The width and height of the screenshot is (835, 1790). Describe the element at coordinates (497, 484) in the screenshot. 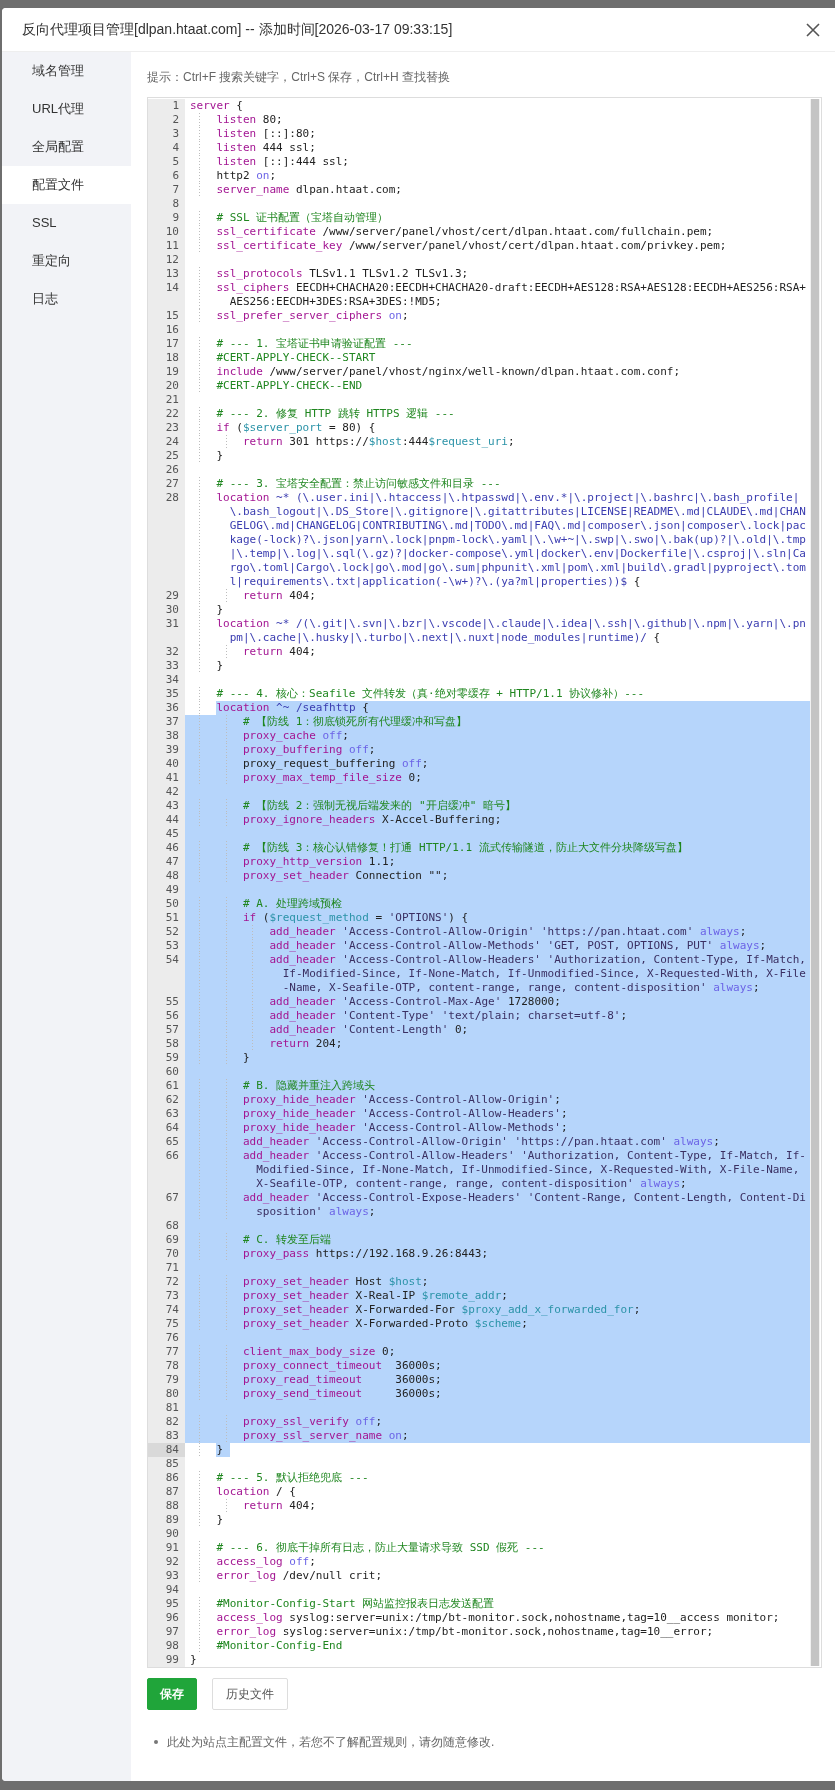

I see `code-line: # --- 3. 宝塔安全配置：禁止访问敏感文件和目录 ---` at that location.